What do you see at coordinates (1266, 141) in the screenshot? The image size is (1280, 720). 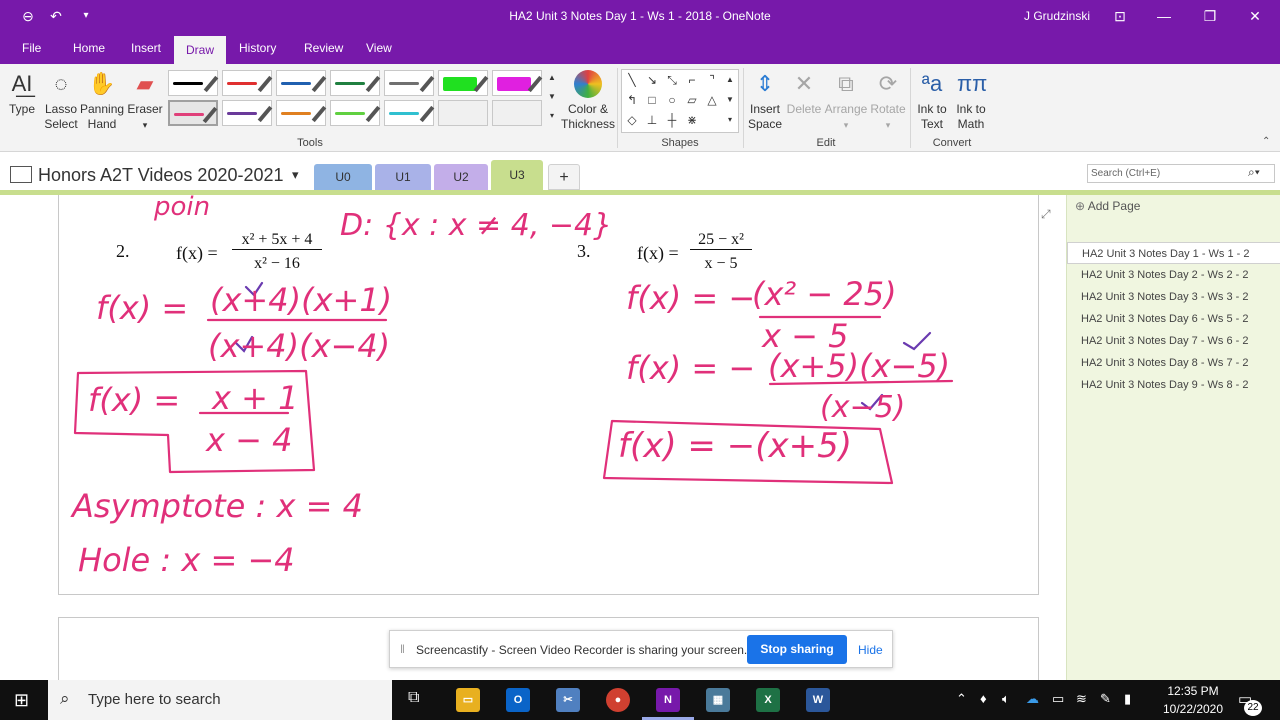 I see `collapse-ribbon-icon: ⌃` at bounding box center [1266, 141].